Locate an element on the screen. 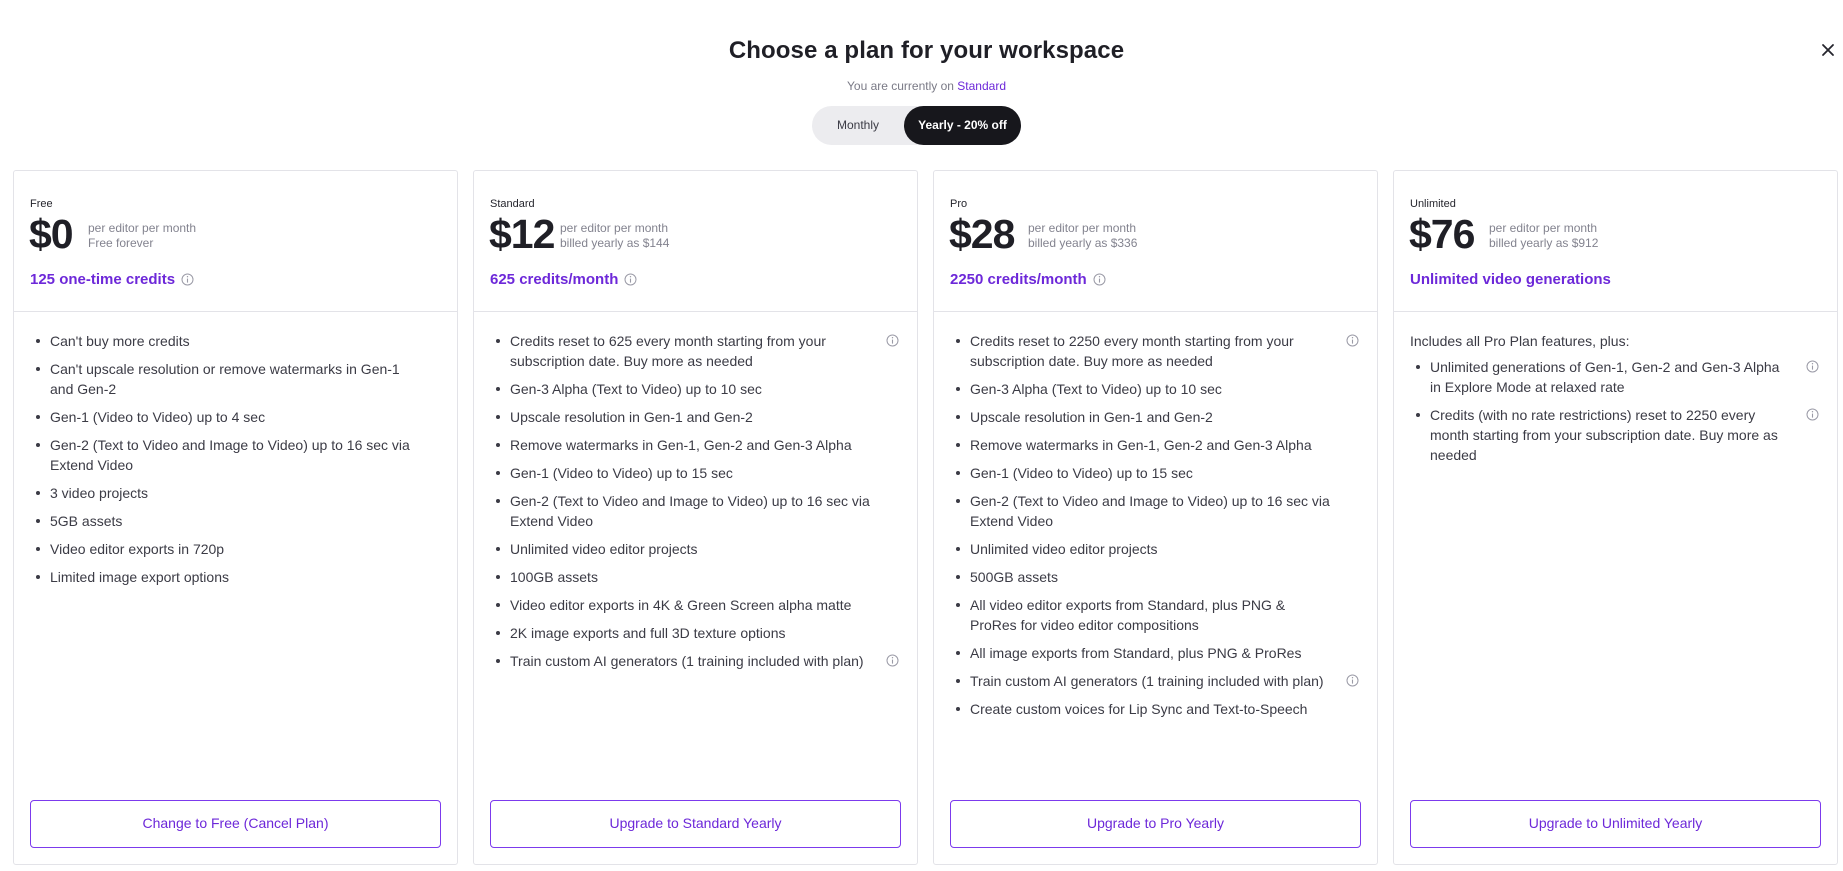 This screenshot has width=1843, height=871. feature-item: 3 video projects is located at coordinates (235, 493).